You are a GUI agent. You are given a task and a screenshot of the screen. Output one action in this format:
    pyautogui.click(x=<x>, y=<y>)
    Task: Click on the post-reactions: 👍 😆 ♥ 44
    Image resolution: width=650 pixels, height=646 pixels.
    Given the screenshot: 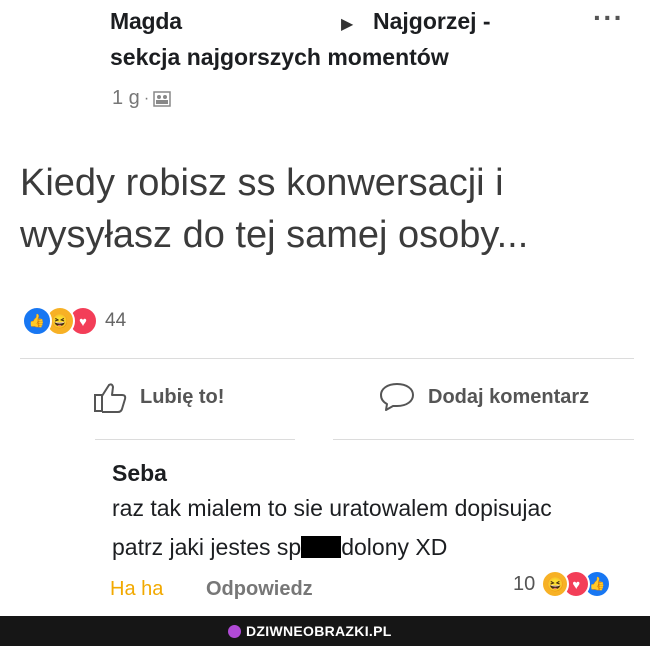 What is the action you would take?
    pyautogui.click(x=74, y=321)
    